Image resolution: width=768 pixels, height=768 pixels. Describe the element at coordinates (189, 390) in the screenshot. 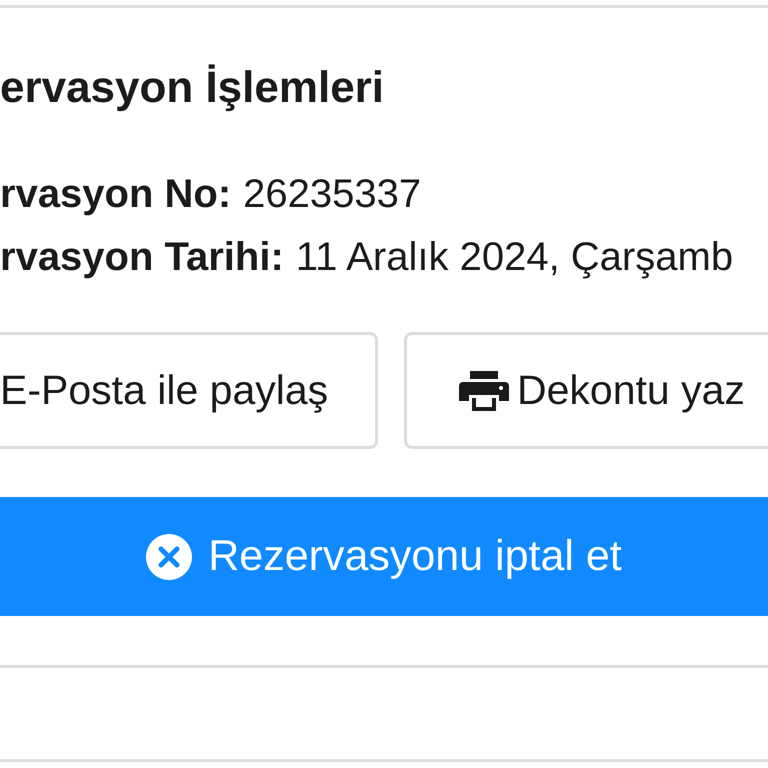

I see `share-email-button: E-Posta ile paylaş` at that location.